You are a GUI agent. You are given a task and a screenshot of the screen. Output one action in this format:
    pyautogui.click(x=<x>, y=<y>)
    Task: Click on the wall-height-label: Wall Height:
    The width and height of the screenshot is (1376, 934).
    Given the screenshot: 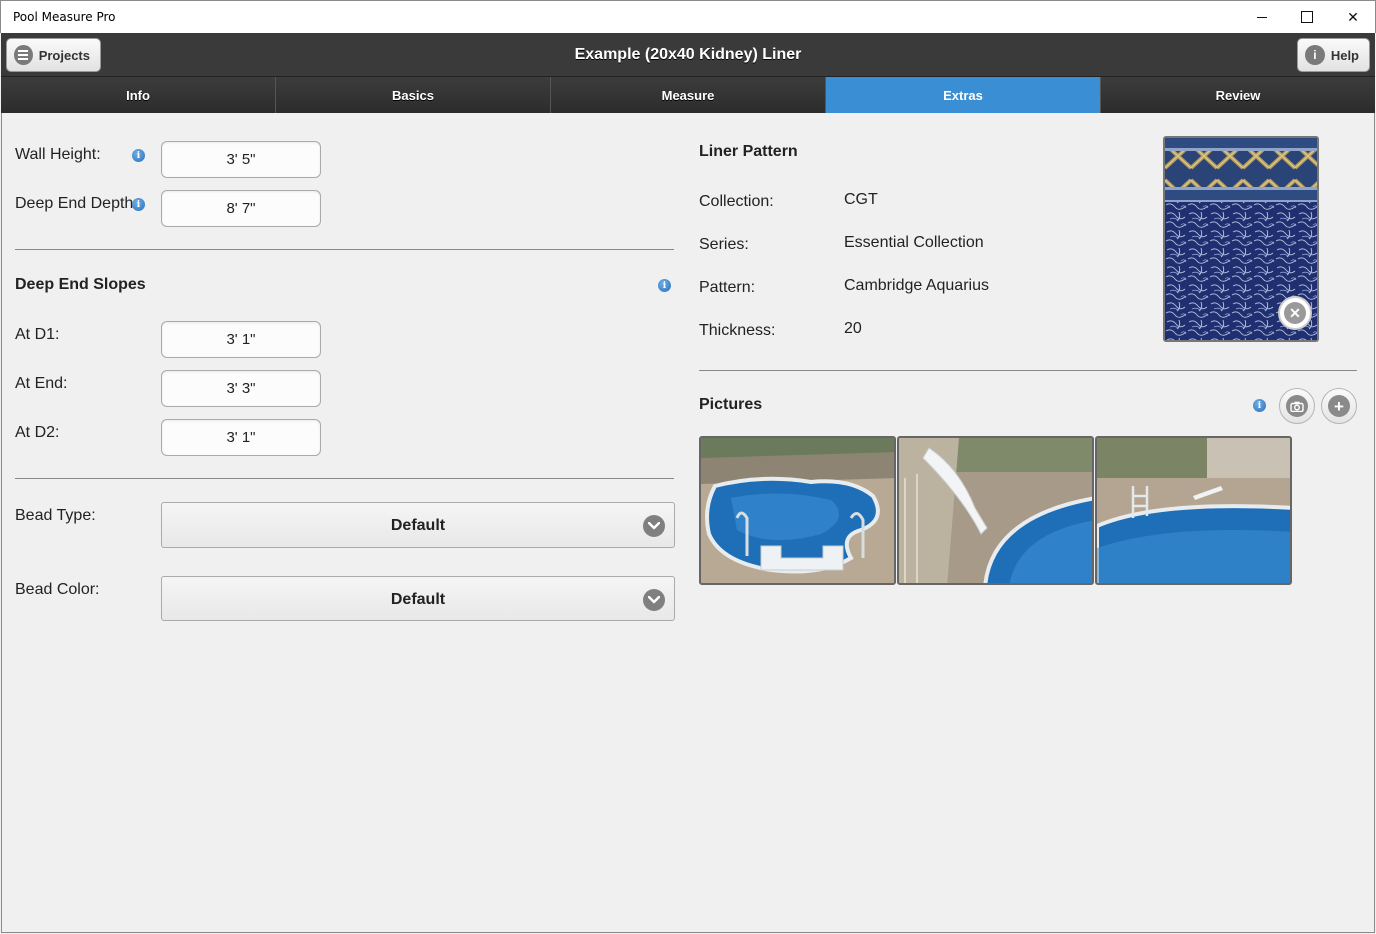 What is the action you would take?
    pyautogui.click(x=58, y=154)
    